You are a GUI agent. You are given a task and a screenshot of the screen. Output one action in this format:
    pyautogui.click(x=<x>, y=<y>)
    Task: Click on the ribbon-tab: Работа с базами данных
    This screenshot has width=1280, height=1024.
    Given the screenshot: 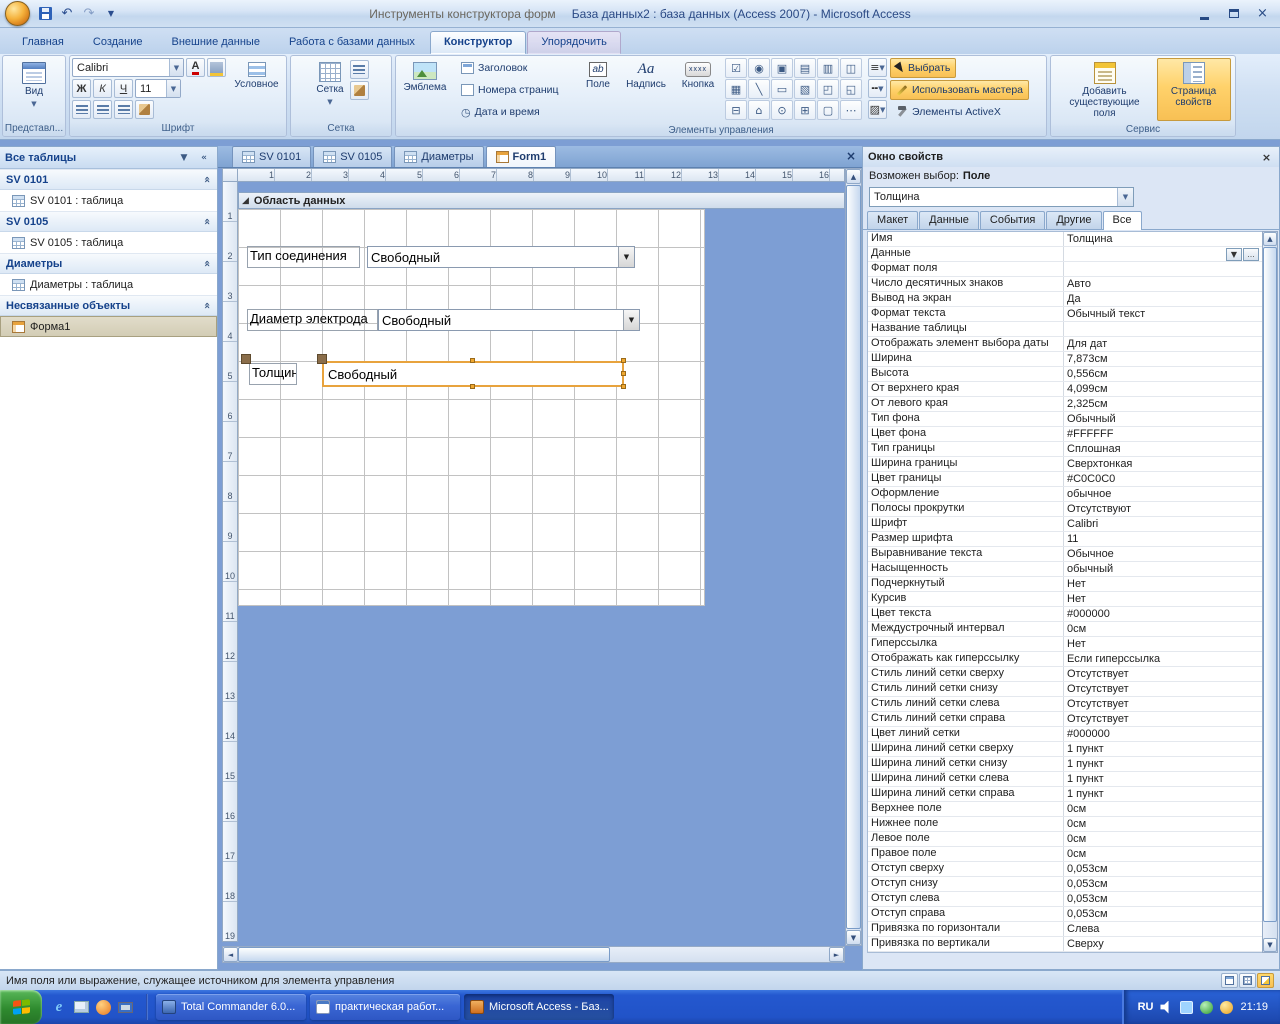 What is the action you would take?
    pyautogui.click(x=352, y=42)
    